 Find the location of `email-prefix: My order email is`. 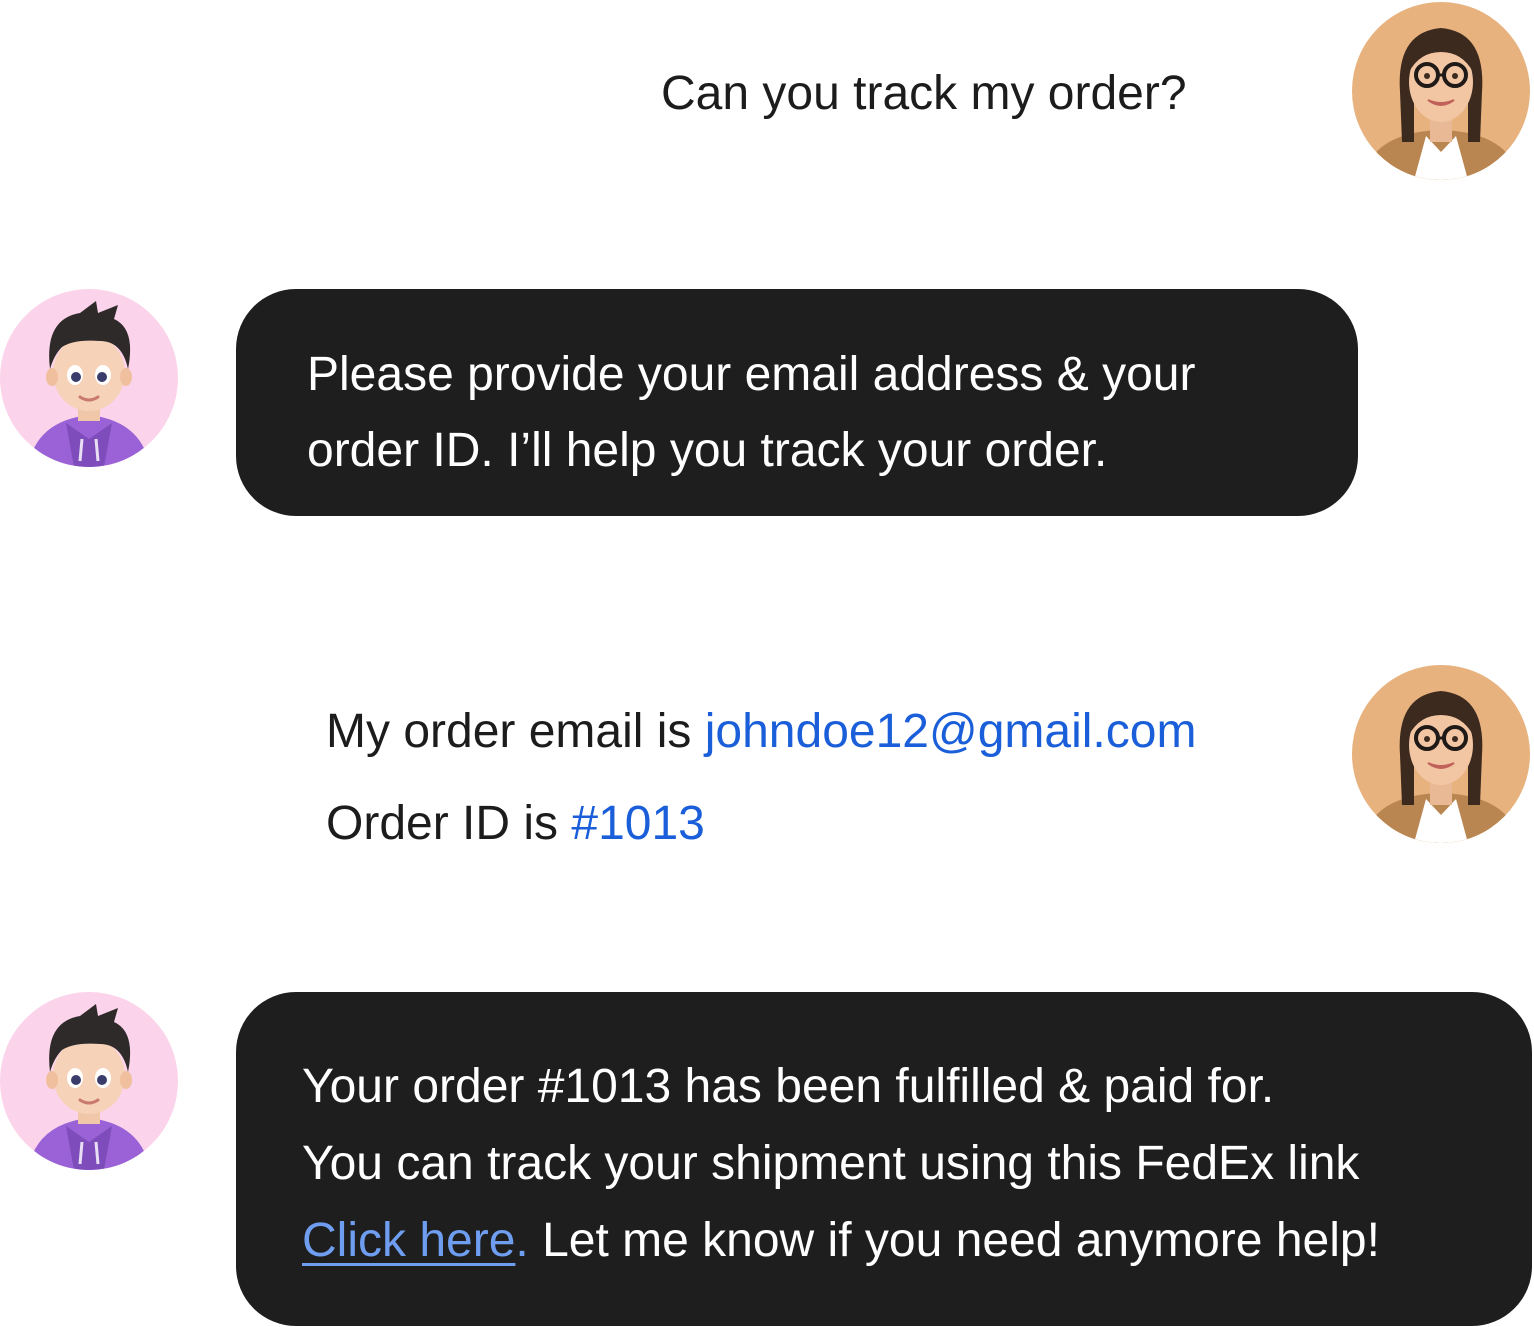

email-prefix: My order email is is located at coordinates (515, 731).